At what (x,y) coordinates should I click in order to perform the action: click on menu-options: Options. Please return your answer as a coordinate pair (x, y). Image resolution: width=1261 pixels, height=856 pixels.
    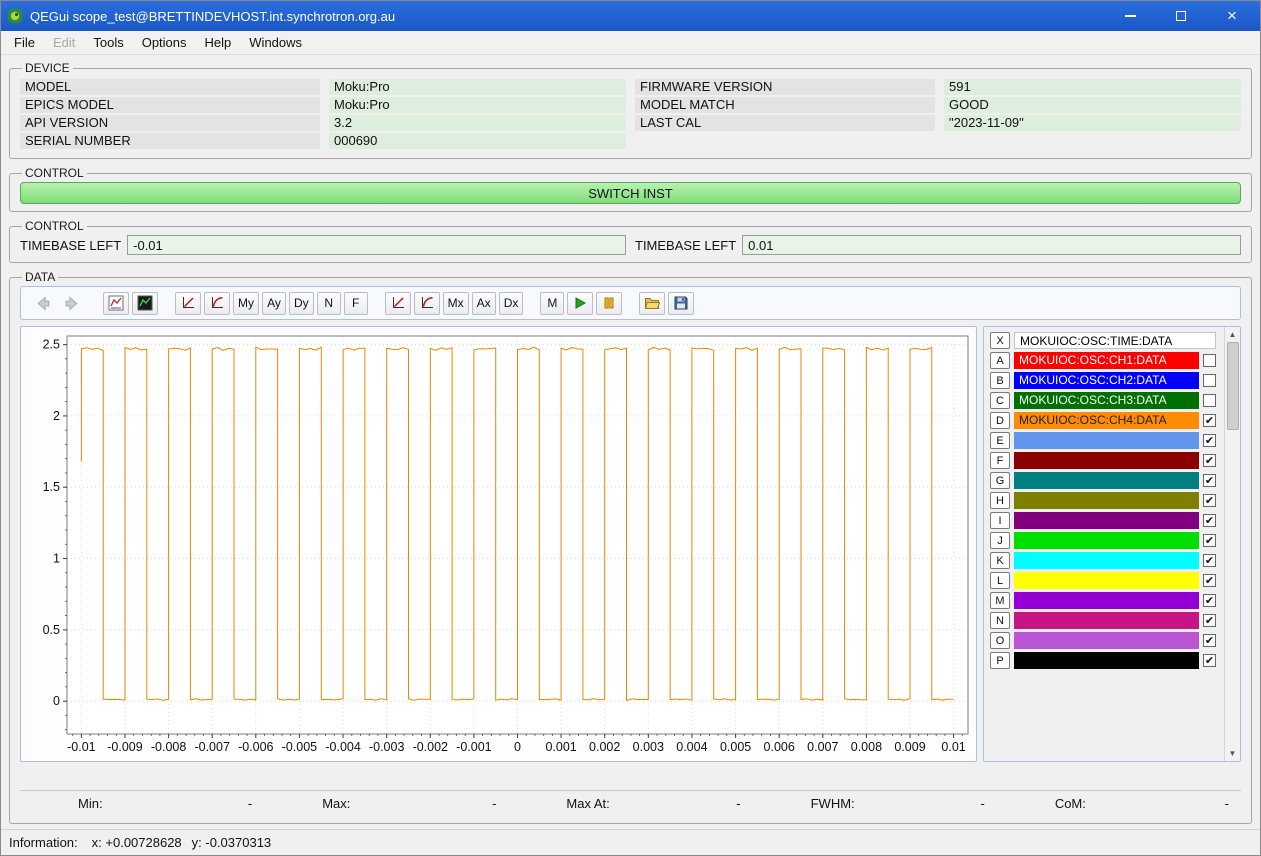
    Looking at the image, I should click on (164, 42).